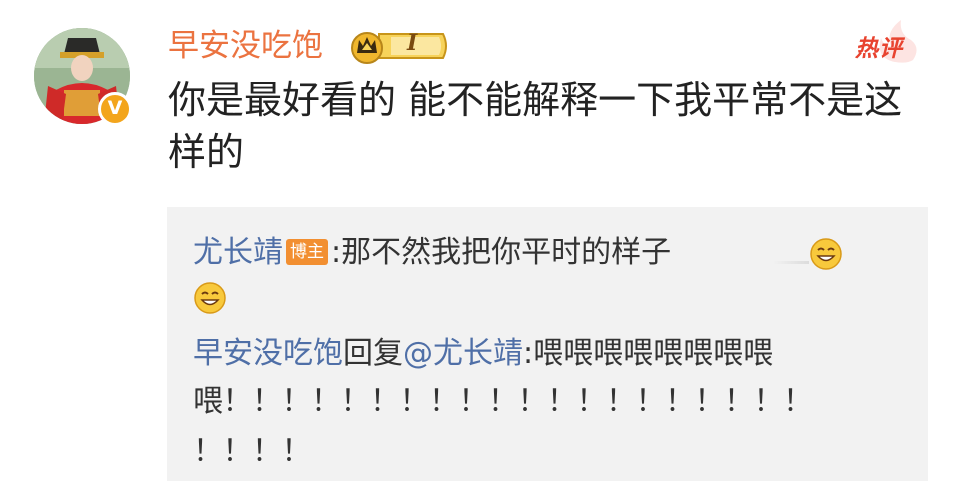 Image resolution: width=960 pixels, height=481 pixels. I want to click on divider, so click(791, 262).